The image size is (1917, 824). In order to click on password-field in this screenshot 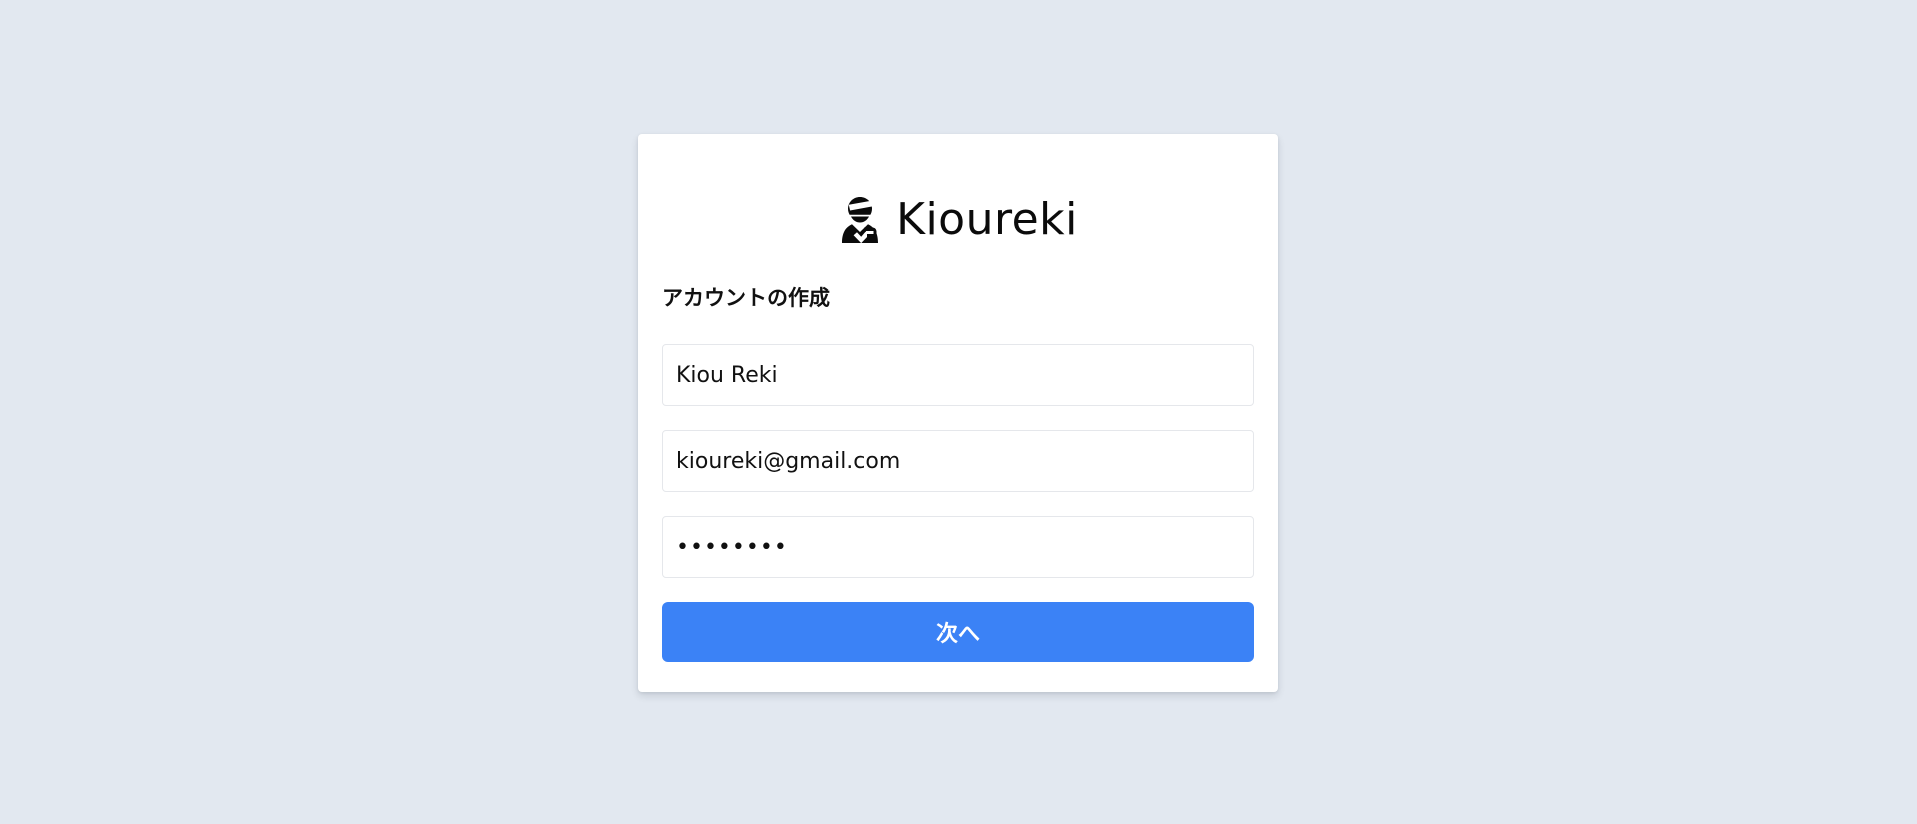, I will do `click(958, 547)`.